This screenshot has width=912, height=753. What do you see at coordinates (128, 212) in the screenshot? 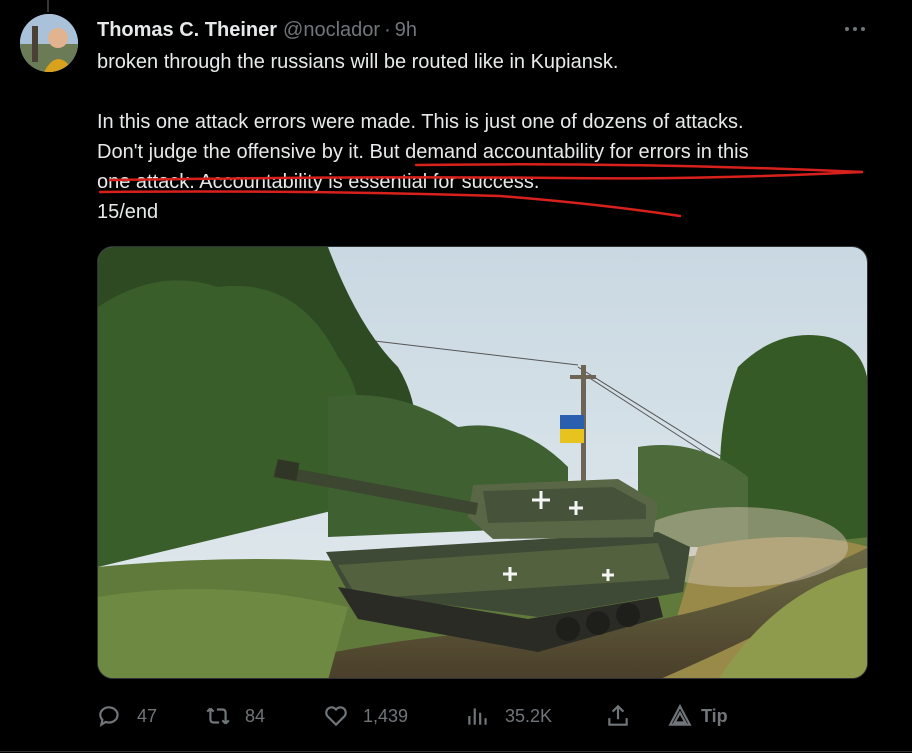
I see `tweet-line: 15/end` at bounding box center [128, 212].